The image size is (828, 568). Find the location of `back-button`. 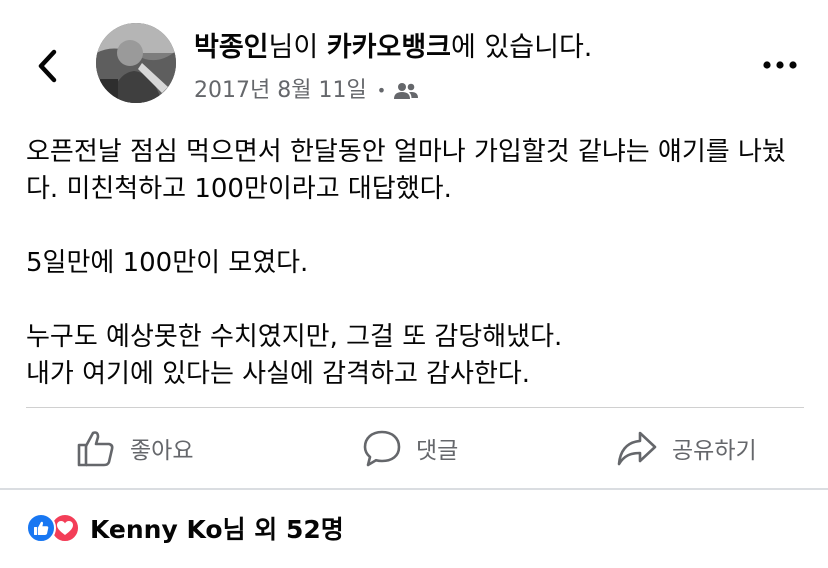

back-button is located at coordinates (47, 66).